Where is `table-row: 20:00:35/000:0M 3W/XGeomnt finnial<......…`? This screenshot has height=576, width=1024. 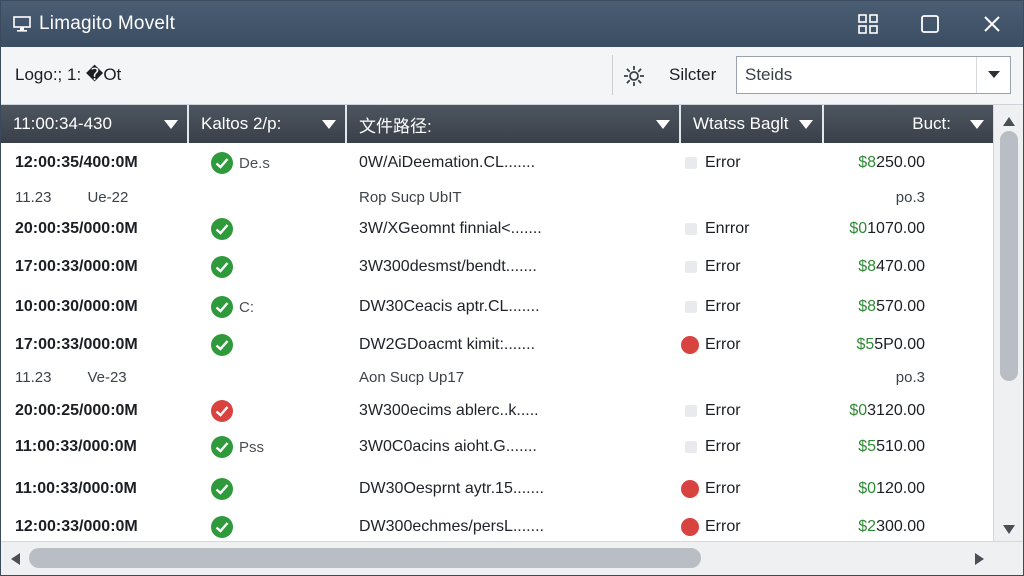 table-row: 20:00:35/000:0M 3W/XGeomnt finnial<......… is located at coordinates (497, 229).